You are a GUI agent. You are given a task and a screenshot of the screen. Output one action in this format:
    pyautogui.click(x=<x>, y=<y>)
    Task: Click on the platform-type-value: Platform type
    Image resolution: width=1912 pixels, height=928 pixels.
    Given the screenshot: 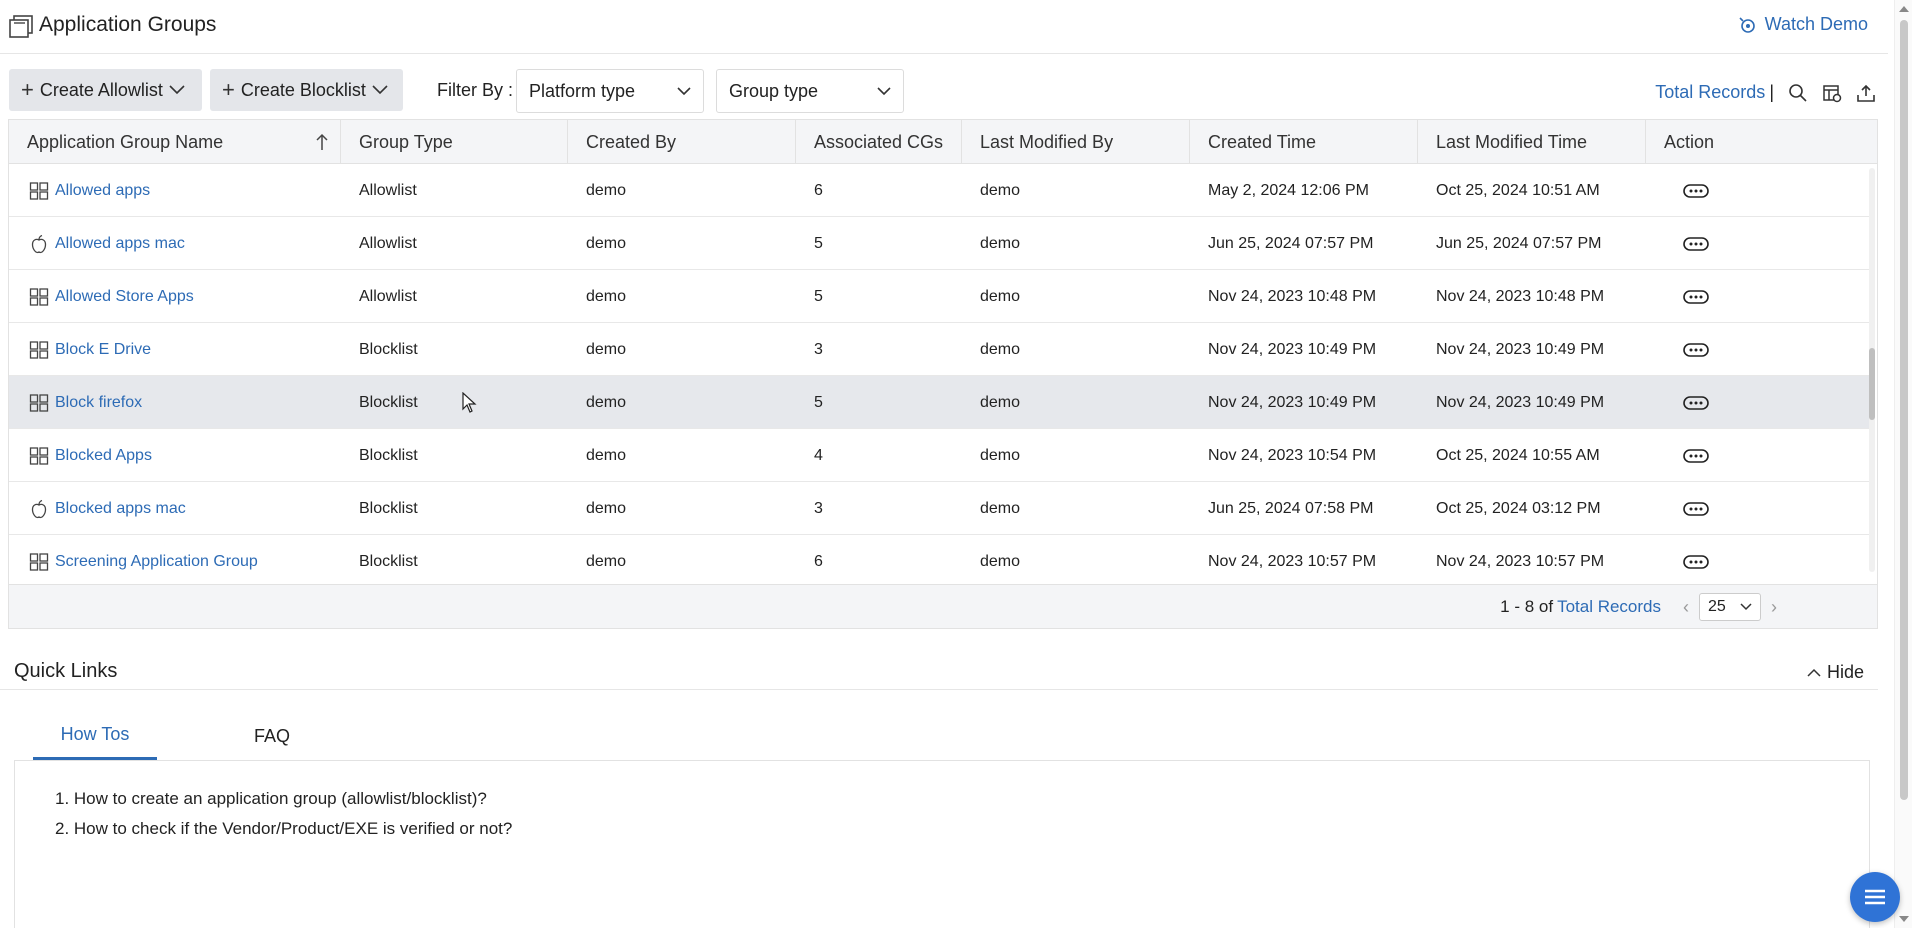 What is the action you would take?
    pyautogui.click(x=582, y=90)
    